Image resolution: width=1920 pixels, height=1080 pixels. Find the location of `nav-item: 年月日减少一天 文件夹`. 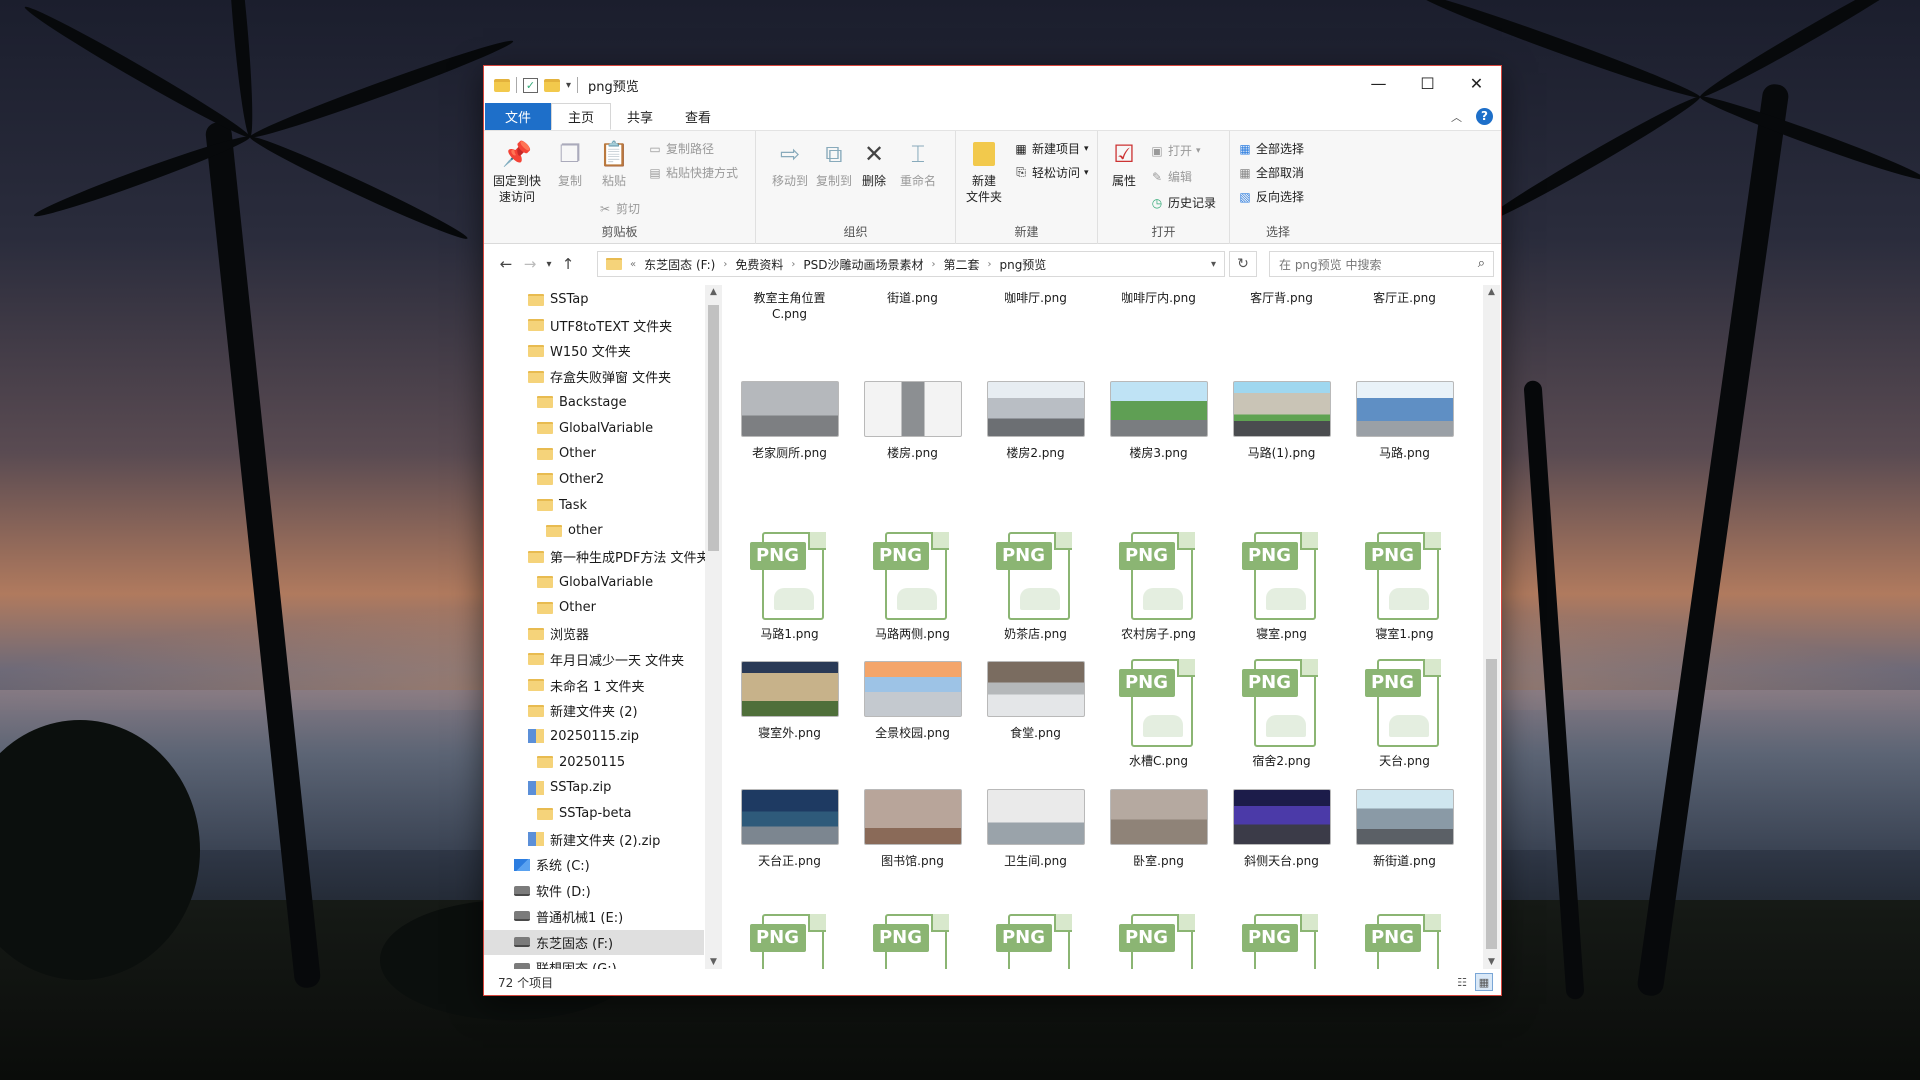

nav-item: 年月日减少一天 文件夹 is located at coordinates (606, 659).